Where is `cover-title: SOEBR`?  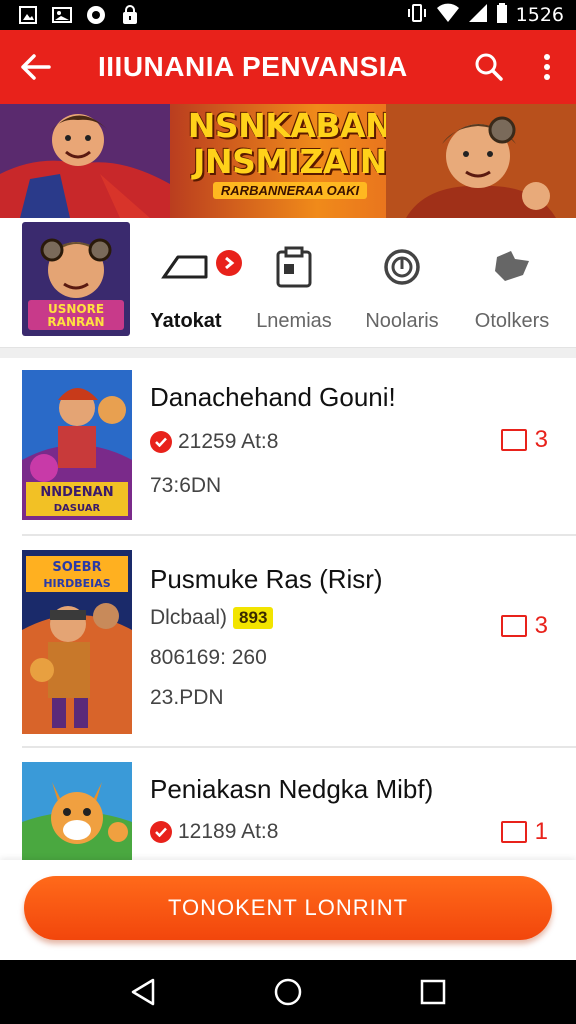 cover-title: SOEBR is located at coordinates (76, 567).